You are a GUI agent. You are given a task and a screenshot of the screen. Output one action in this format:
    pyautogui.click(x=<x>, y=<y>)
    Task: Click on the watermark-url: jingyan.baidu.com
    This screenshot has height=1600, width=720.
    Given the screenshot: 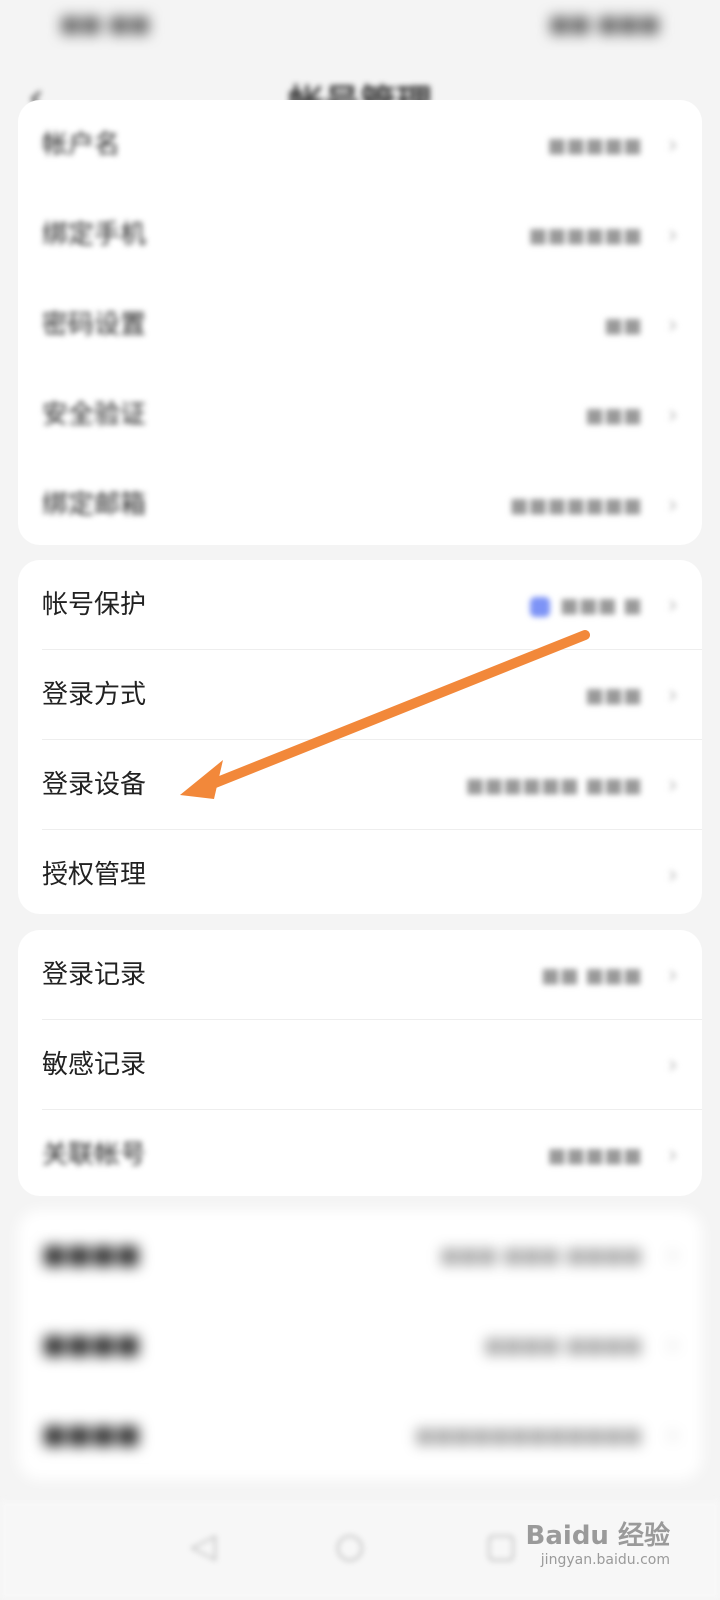 What is the action you would take?
    pyautogui.click(x=605, y=1560)
    